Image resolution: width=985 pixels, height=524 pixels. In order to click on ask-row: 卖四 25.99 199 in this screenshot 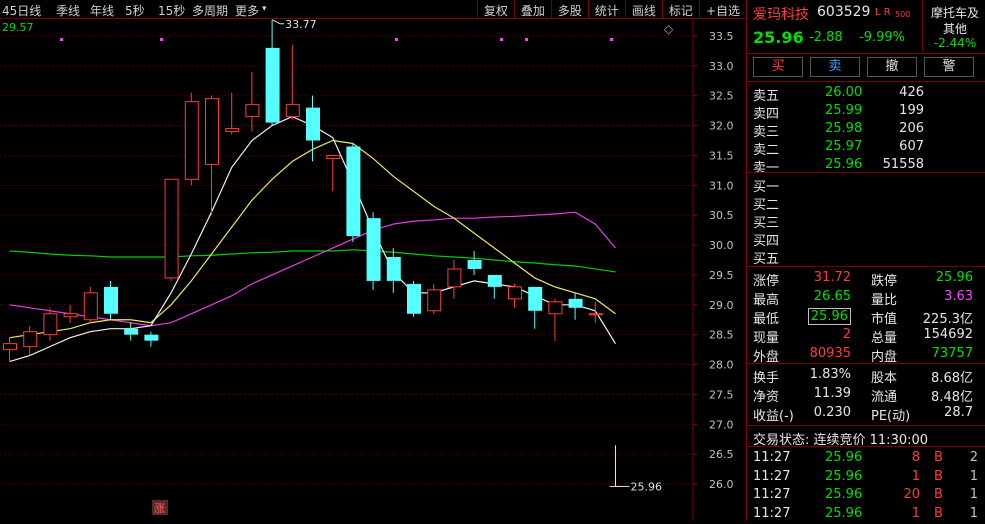, I will do `click(866, 112)`.